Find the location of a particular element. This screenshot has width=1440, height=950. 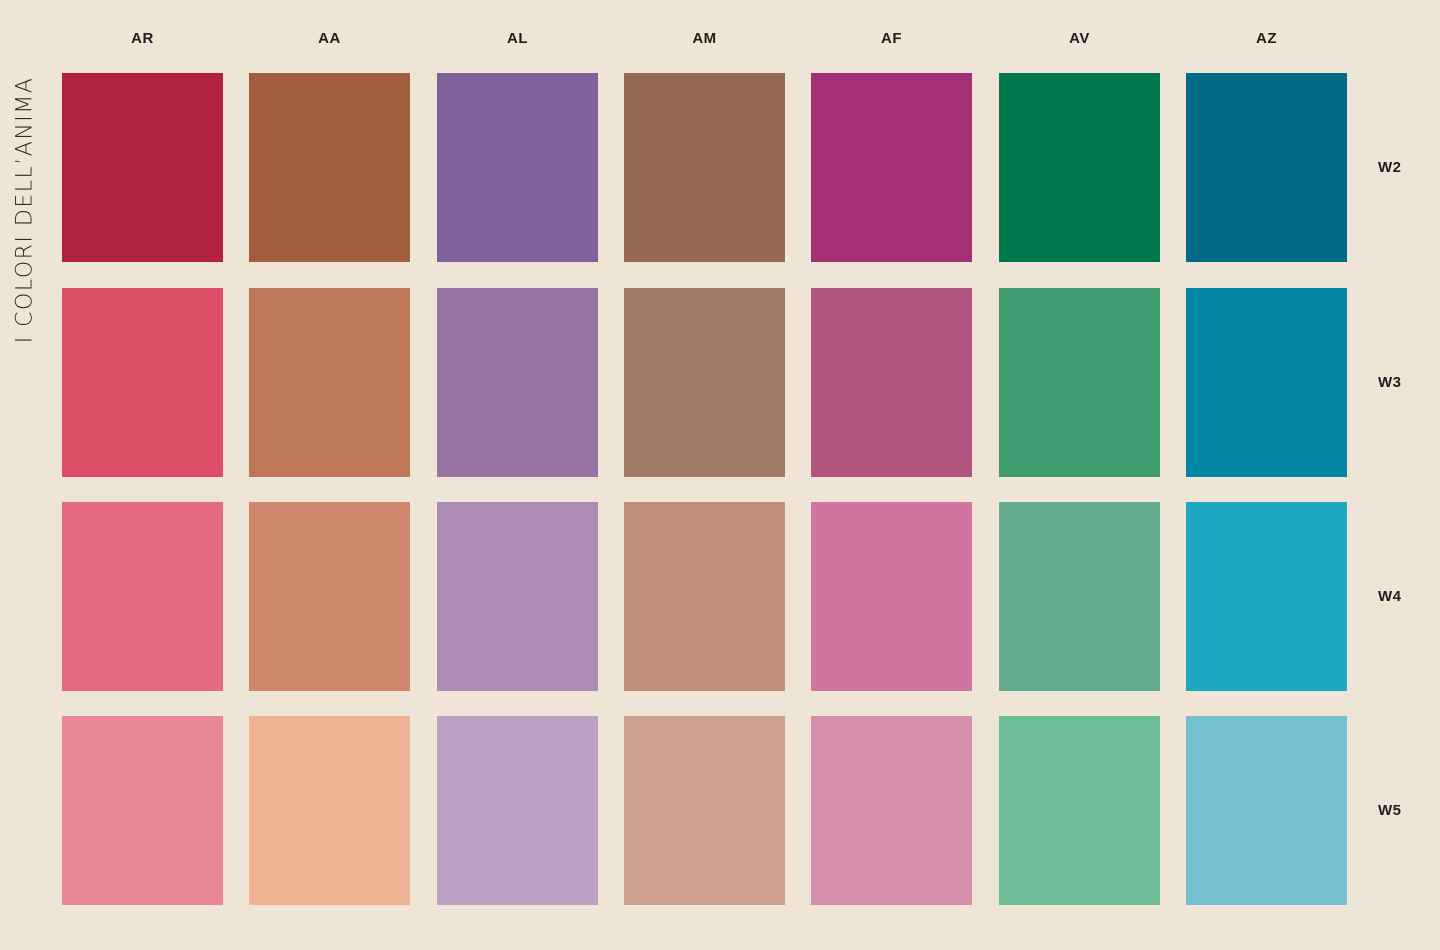

row-label-w4: W4 is located at coordinates (1390, 596).